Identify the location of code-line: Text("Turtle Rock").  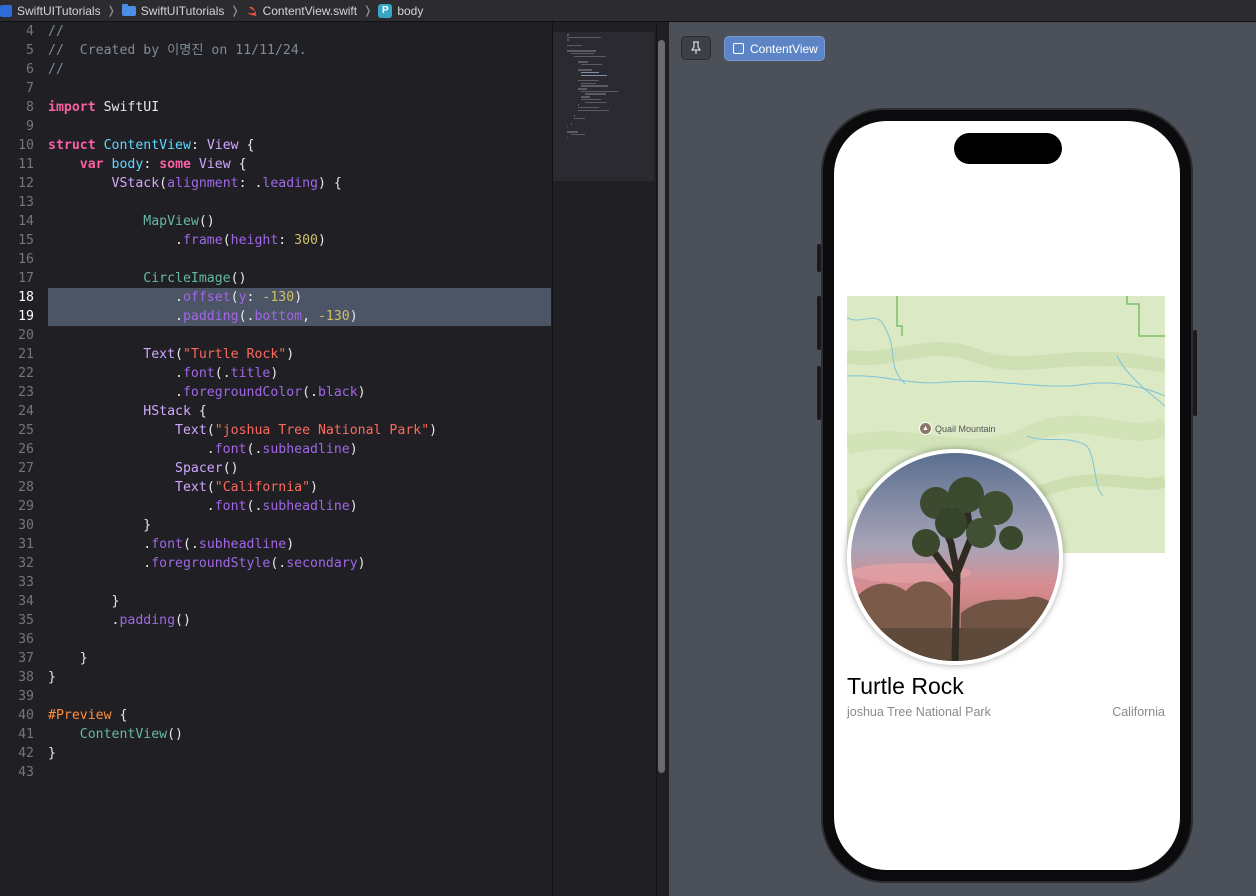
(171, 354).